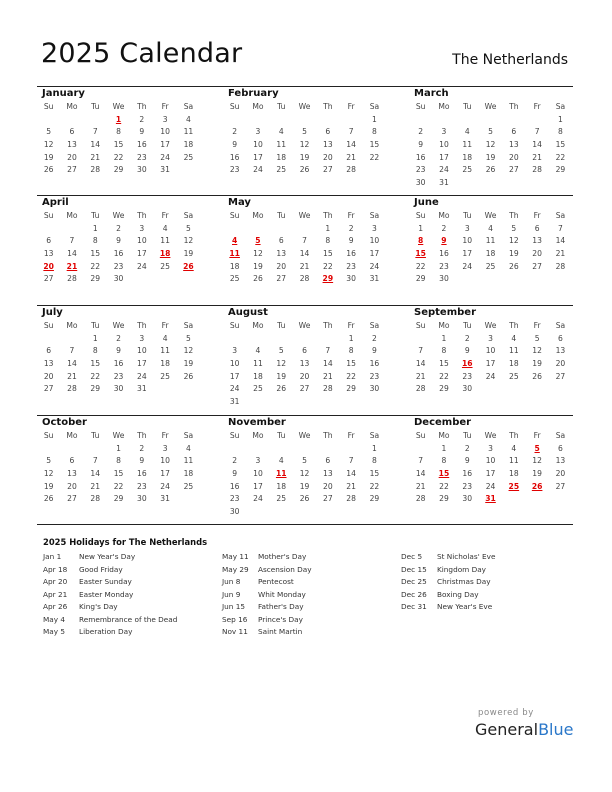 This screenshot has height=792, width=612. I want to click on holiday-name: Ascension Day, so click(285, 569).